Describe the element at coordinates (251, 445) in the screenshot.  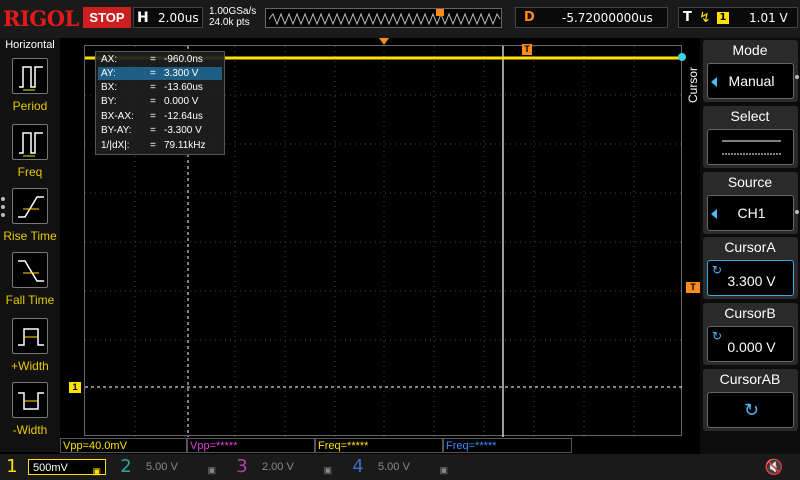
I see `measurement-2: Vpp=*****` at that location.